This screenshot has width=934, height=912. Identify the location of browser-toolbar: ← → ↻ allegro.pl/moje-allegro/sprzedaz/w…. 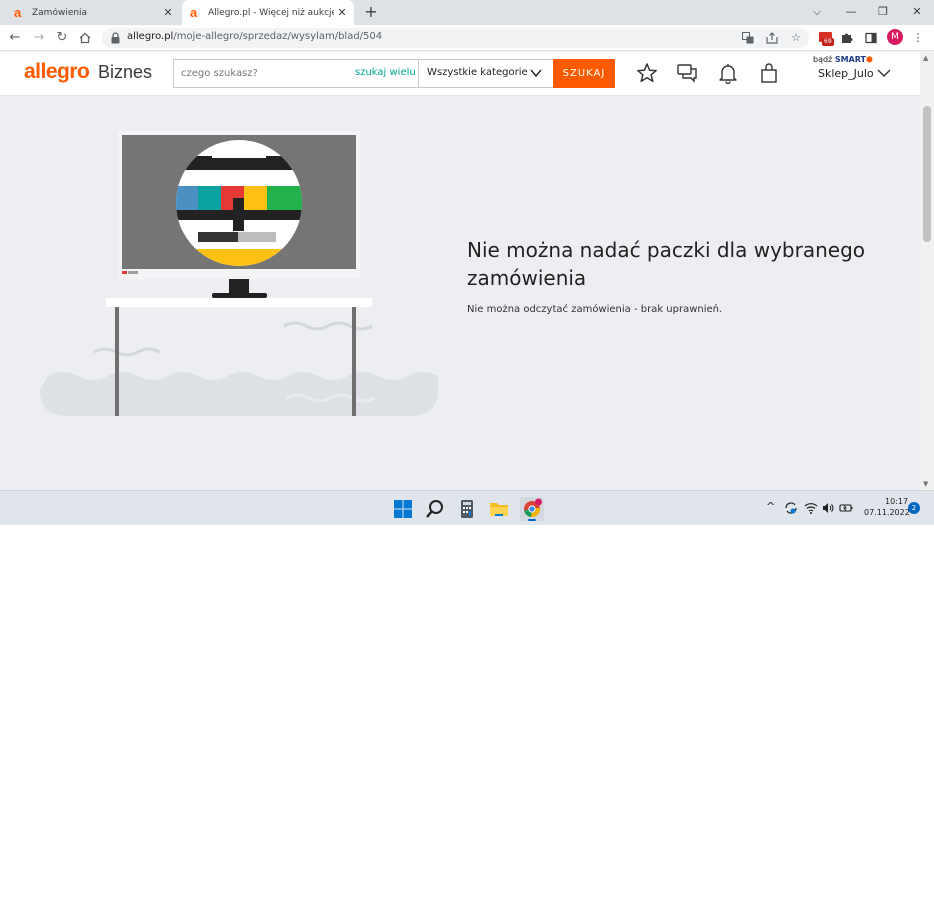
(467, 38).